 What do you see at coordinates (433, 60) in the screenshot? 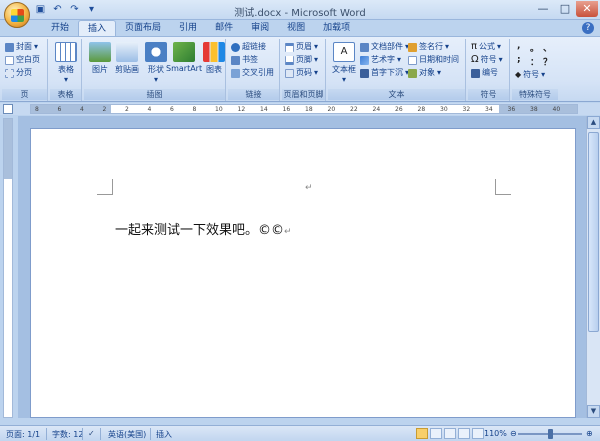
I see `date-time-button: 日期和时间` at bounding box center [433, 60].